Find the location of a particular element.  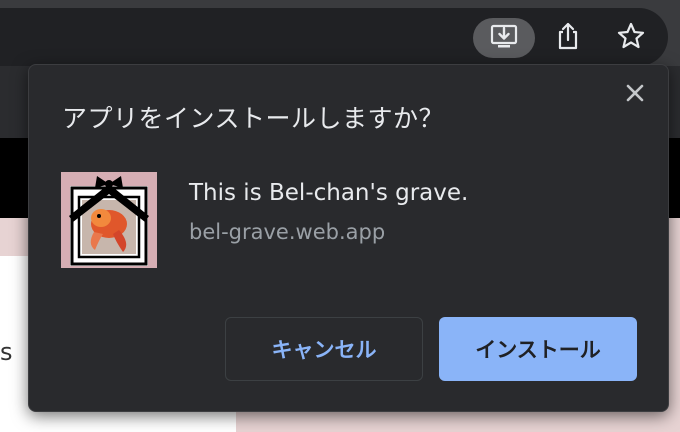

page-text-fragment: s is located at coordinates (6, 352).